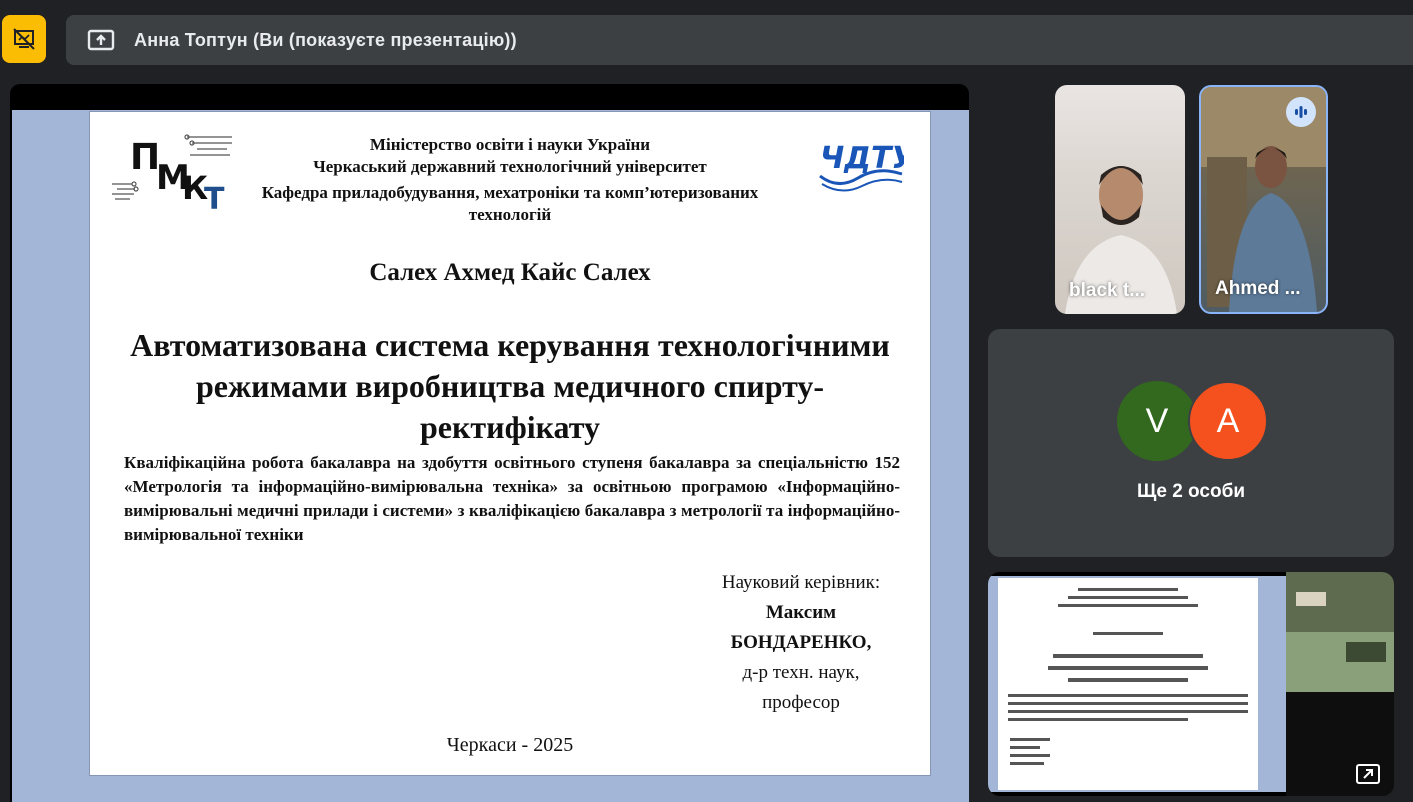  I want to click on avatar: A, so click(1228, 421).